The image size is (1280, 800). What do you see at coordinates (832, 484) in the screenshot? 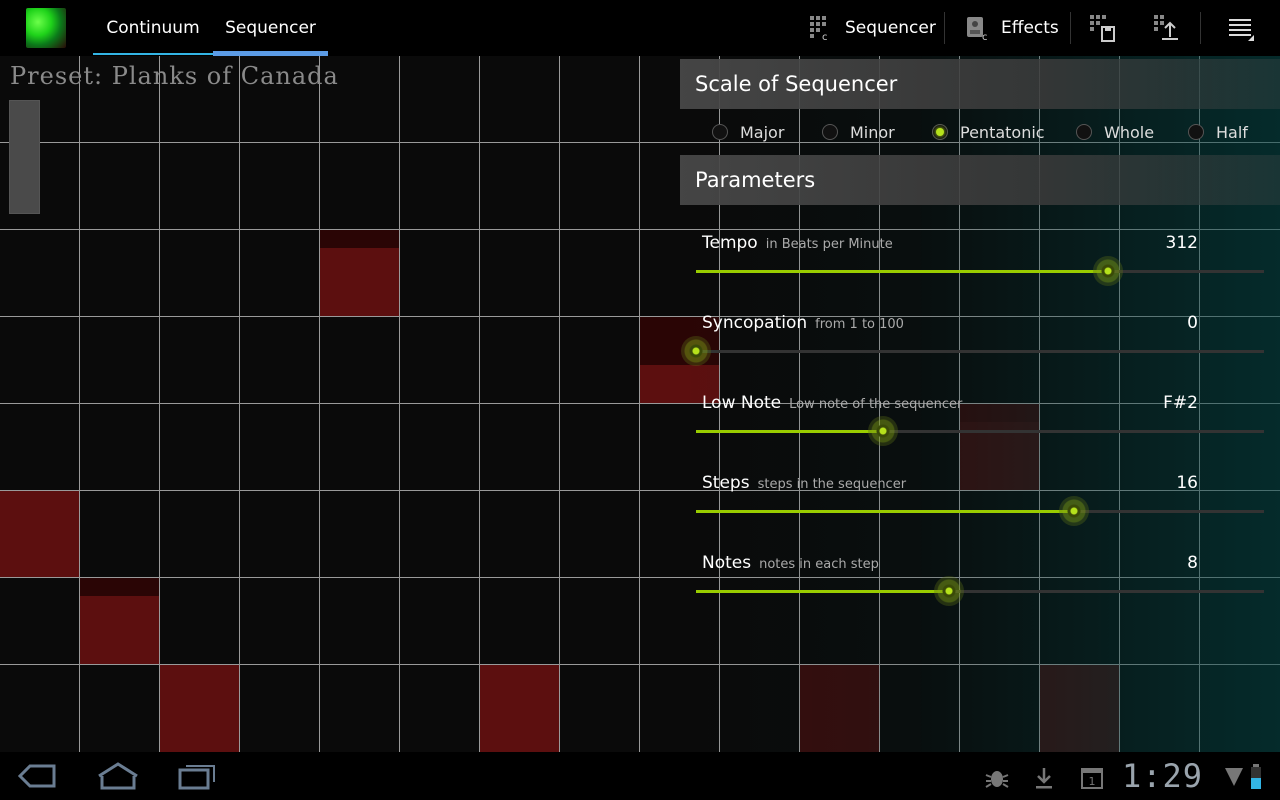
I see `steps-description: steps in the sequencer` at bounding box center [832, 484].